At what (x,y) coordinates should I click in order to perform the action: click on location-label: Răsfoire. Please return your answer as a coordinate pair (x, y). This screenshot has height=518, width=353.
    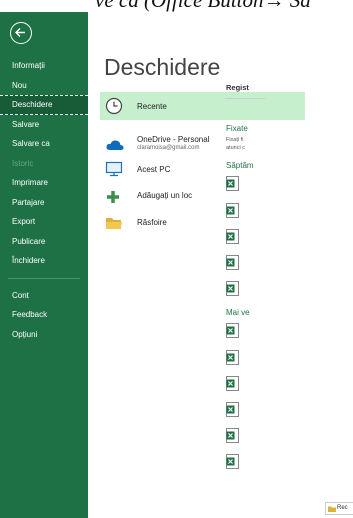
    Looking at the image, I should click on (152, 222).